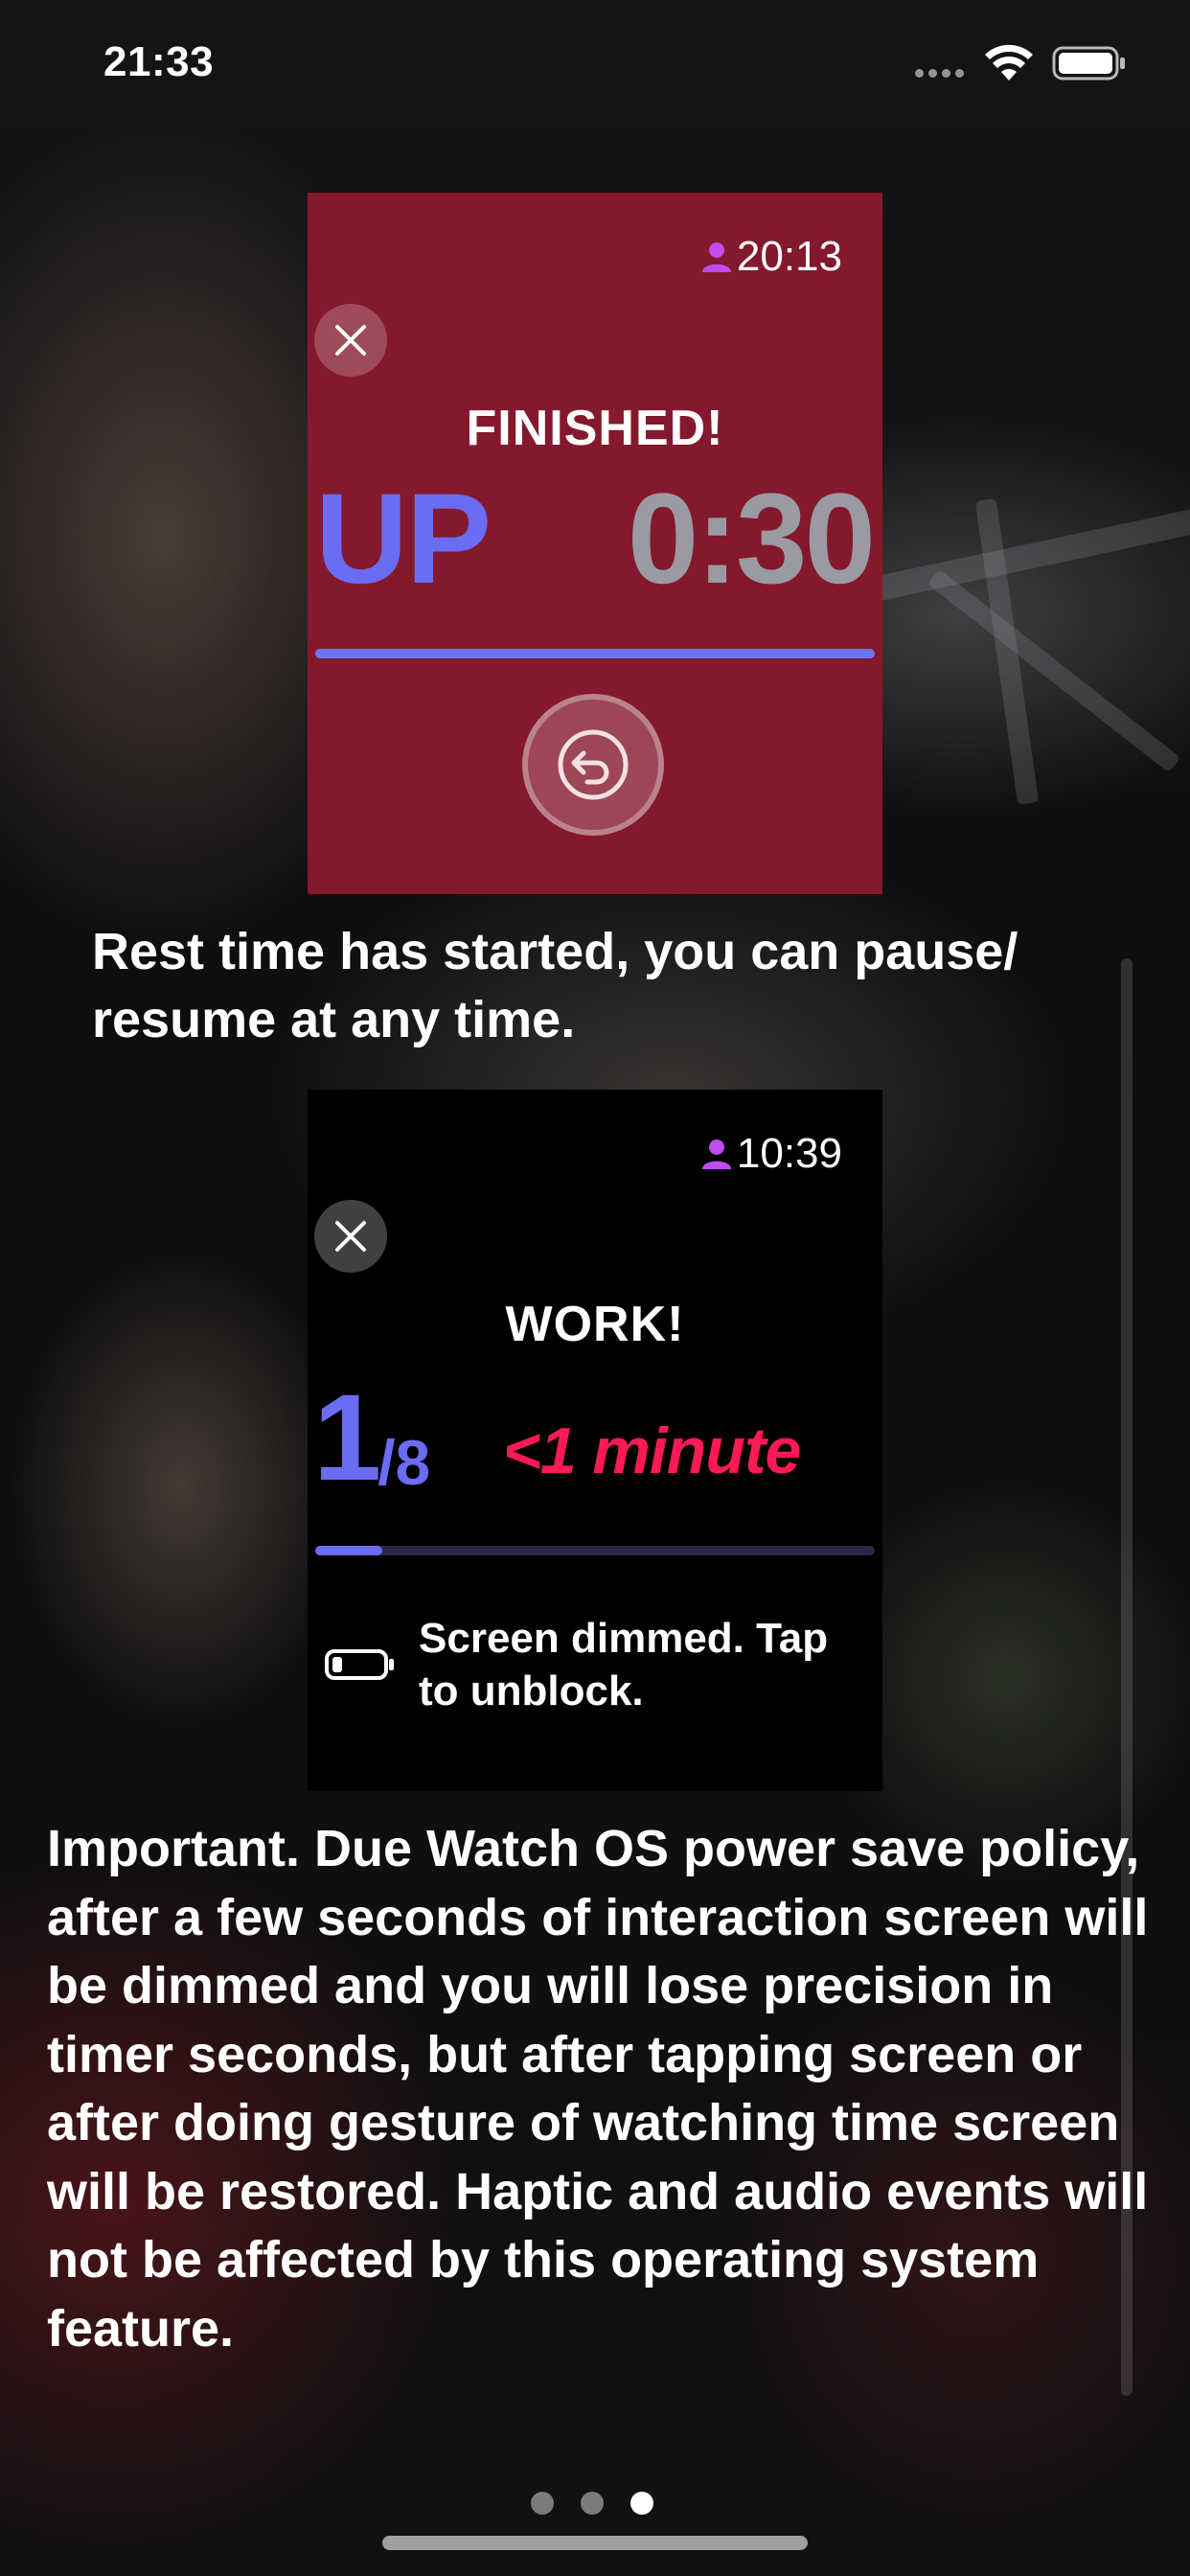 The height and width of the screenshot is (2576, 1190). What do you see at coordinates (1009, 62) in the screenshot?
I see `wifi-icon` at bounding box center [1009, 62].